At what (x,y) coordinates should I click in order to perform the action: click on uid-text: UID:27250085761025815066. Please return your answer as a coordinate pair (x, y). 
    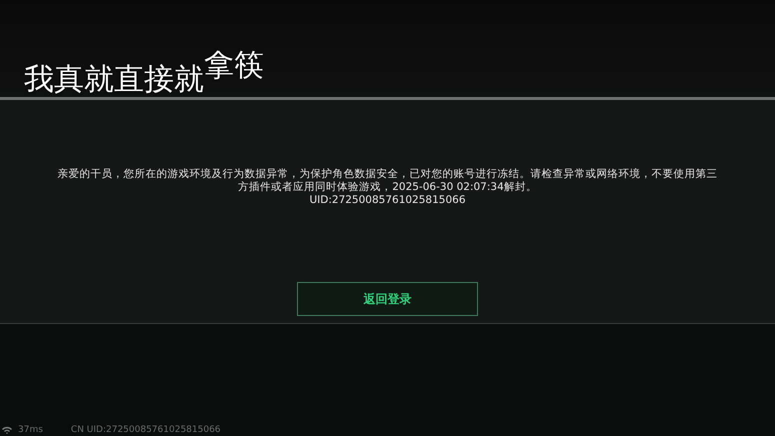
    Looking at the image, I should click on (387, 200).